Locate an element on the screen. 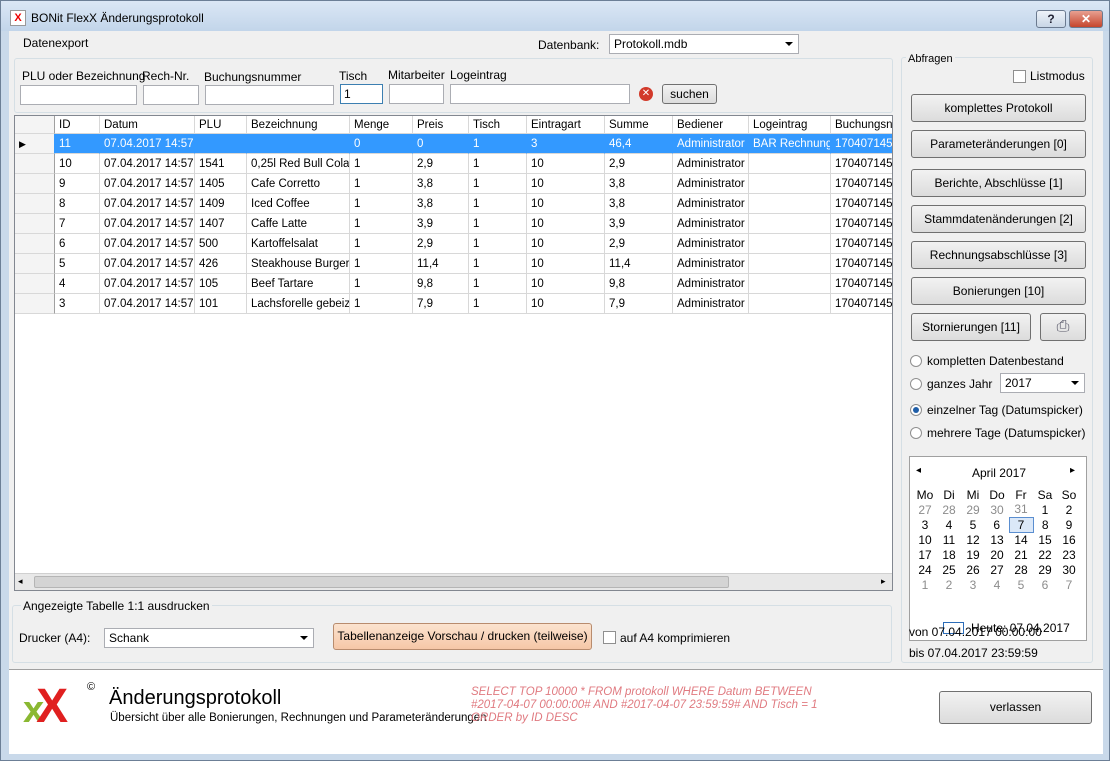  calendar-day: 30 is located at coordinates (1069, 569).